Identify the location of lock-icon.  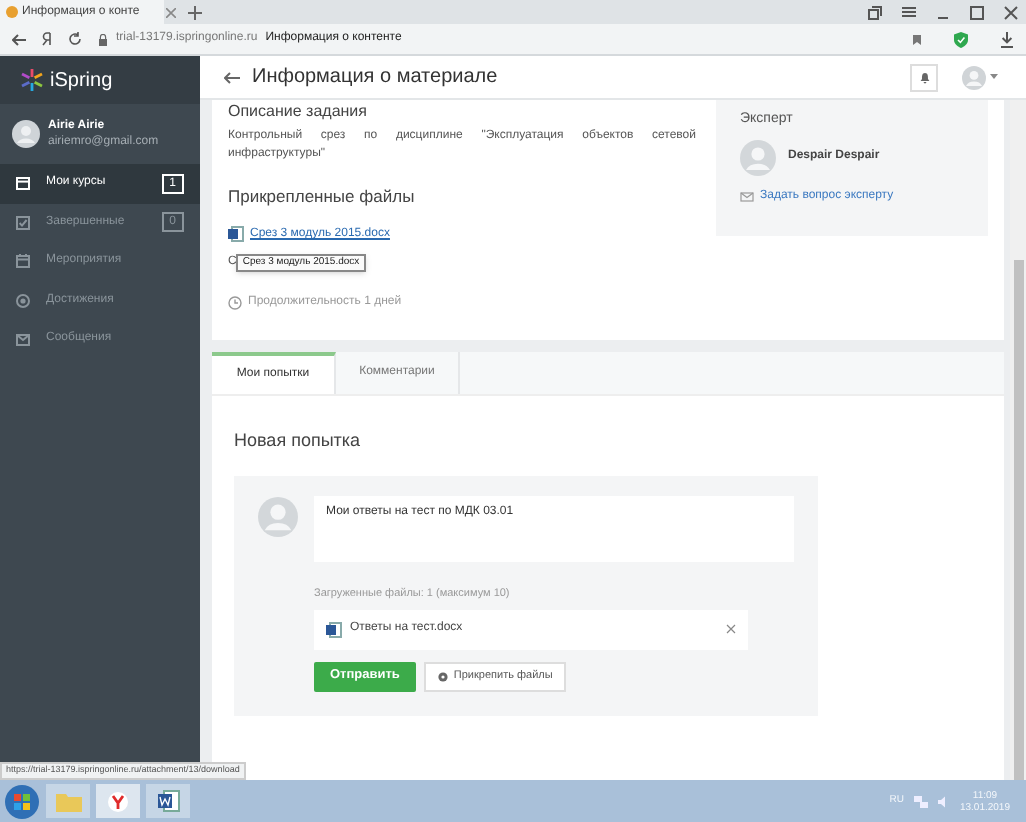
(103, 39).